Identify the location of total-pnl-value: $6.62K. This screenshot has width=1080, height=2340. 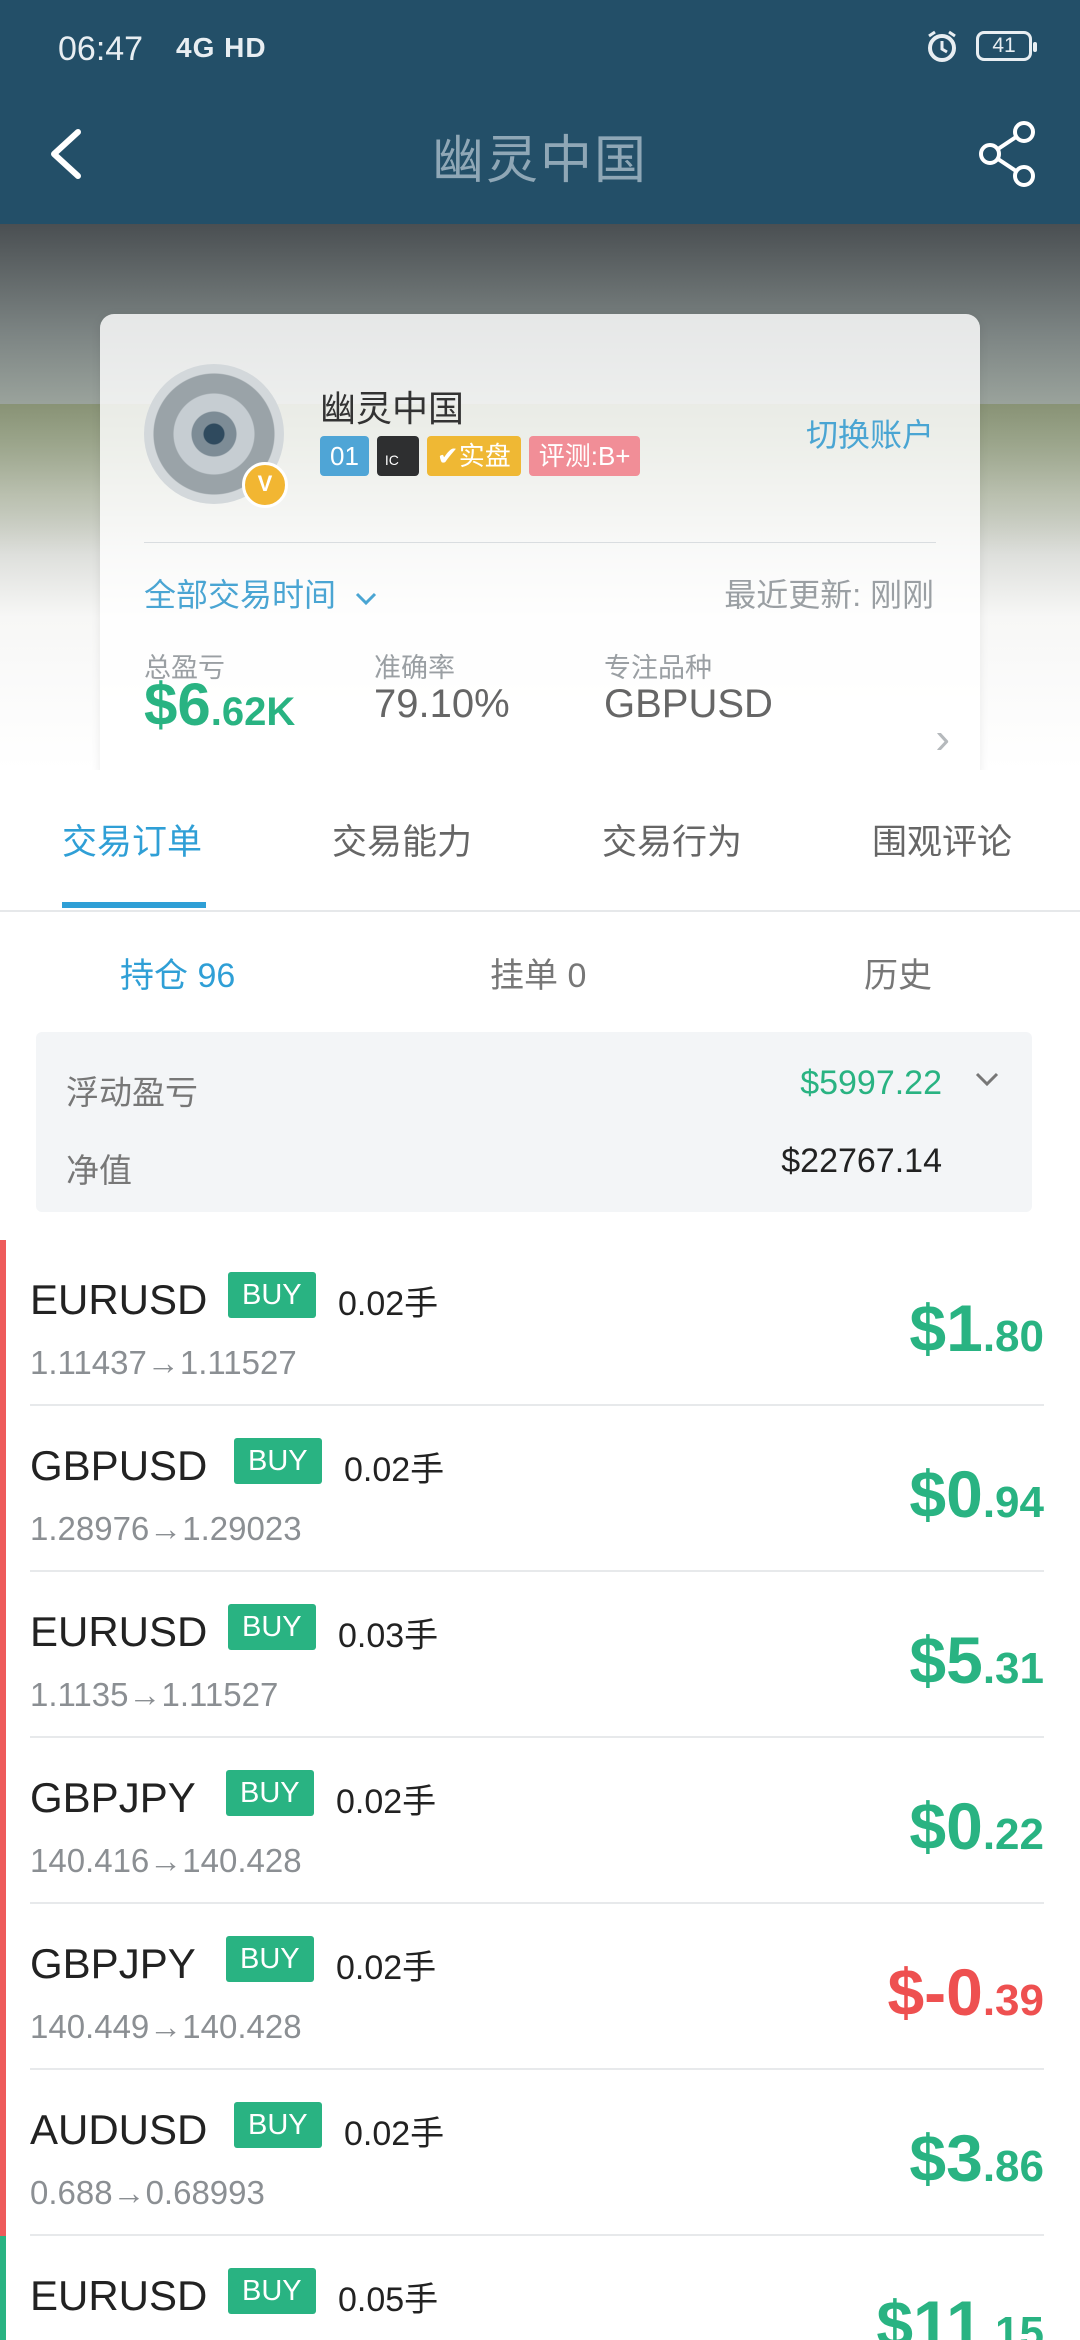
(219, 704).